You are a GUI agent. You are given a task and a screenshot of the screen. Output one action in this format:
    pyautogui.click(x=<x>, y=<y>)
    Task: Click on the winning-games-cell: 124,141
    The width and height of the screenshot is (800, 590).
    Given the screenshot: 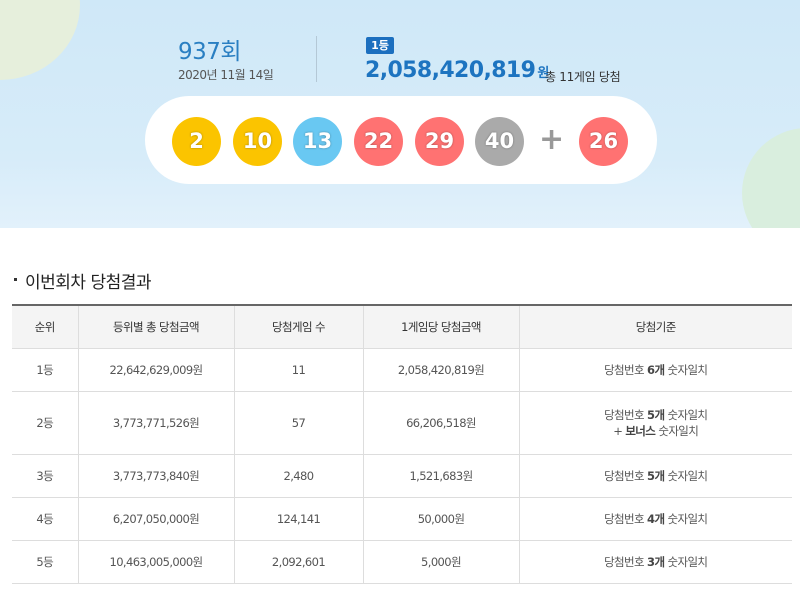 What is the action you would take?
    pyautogui.click(x=298, y=518)
    